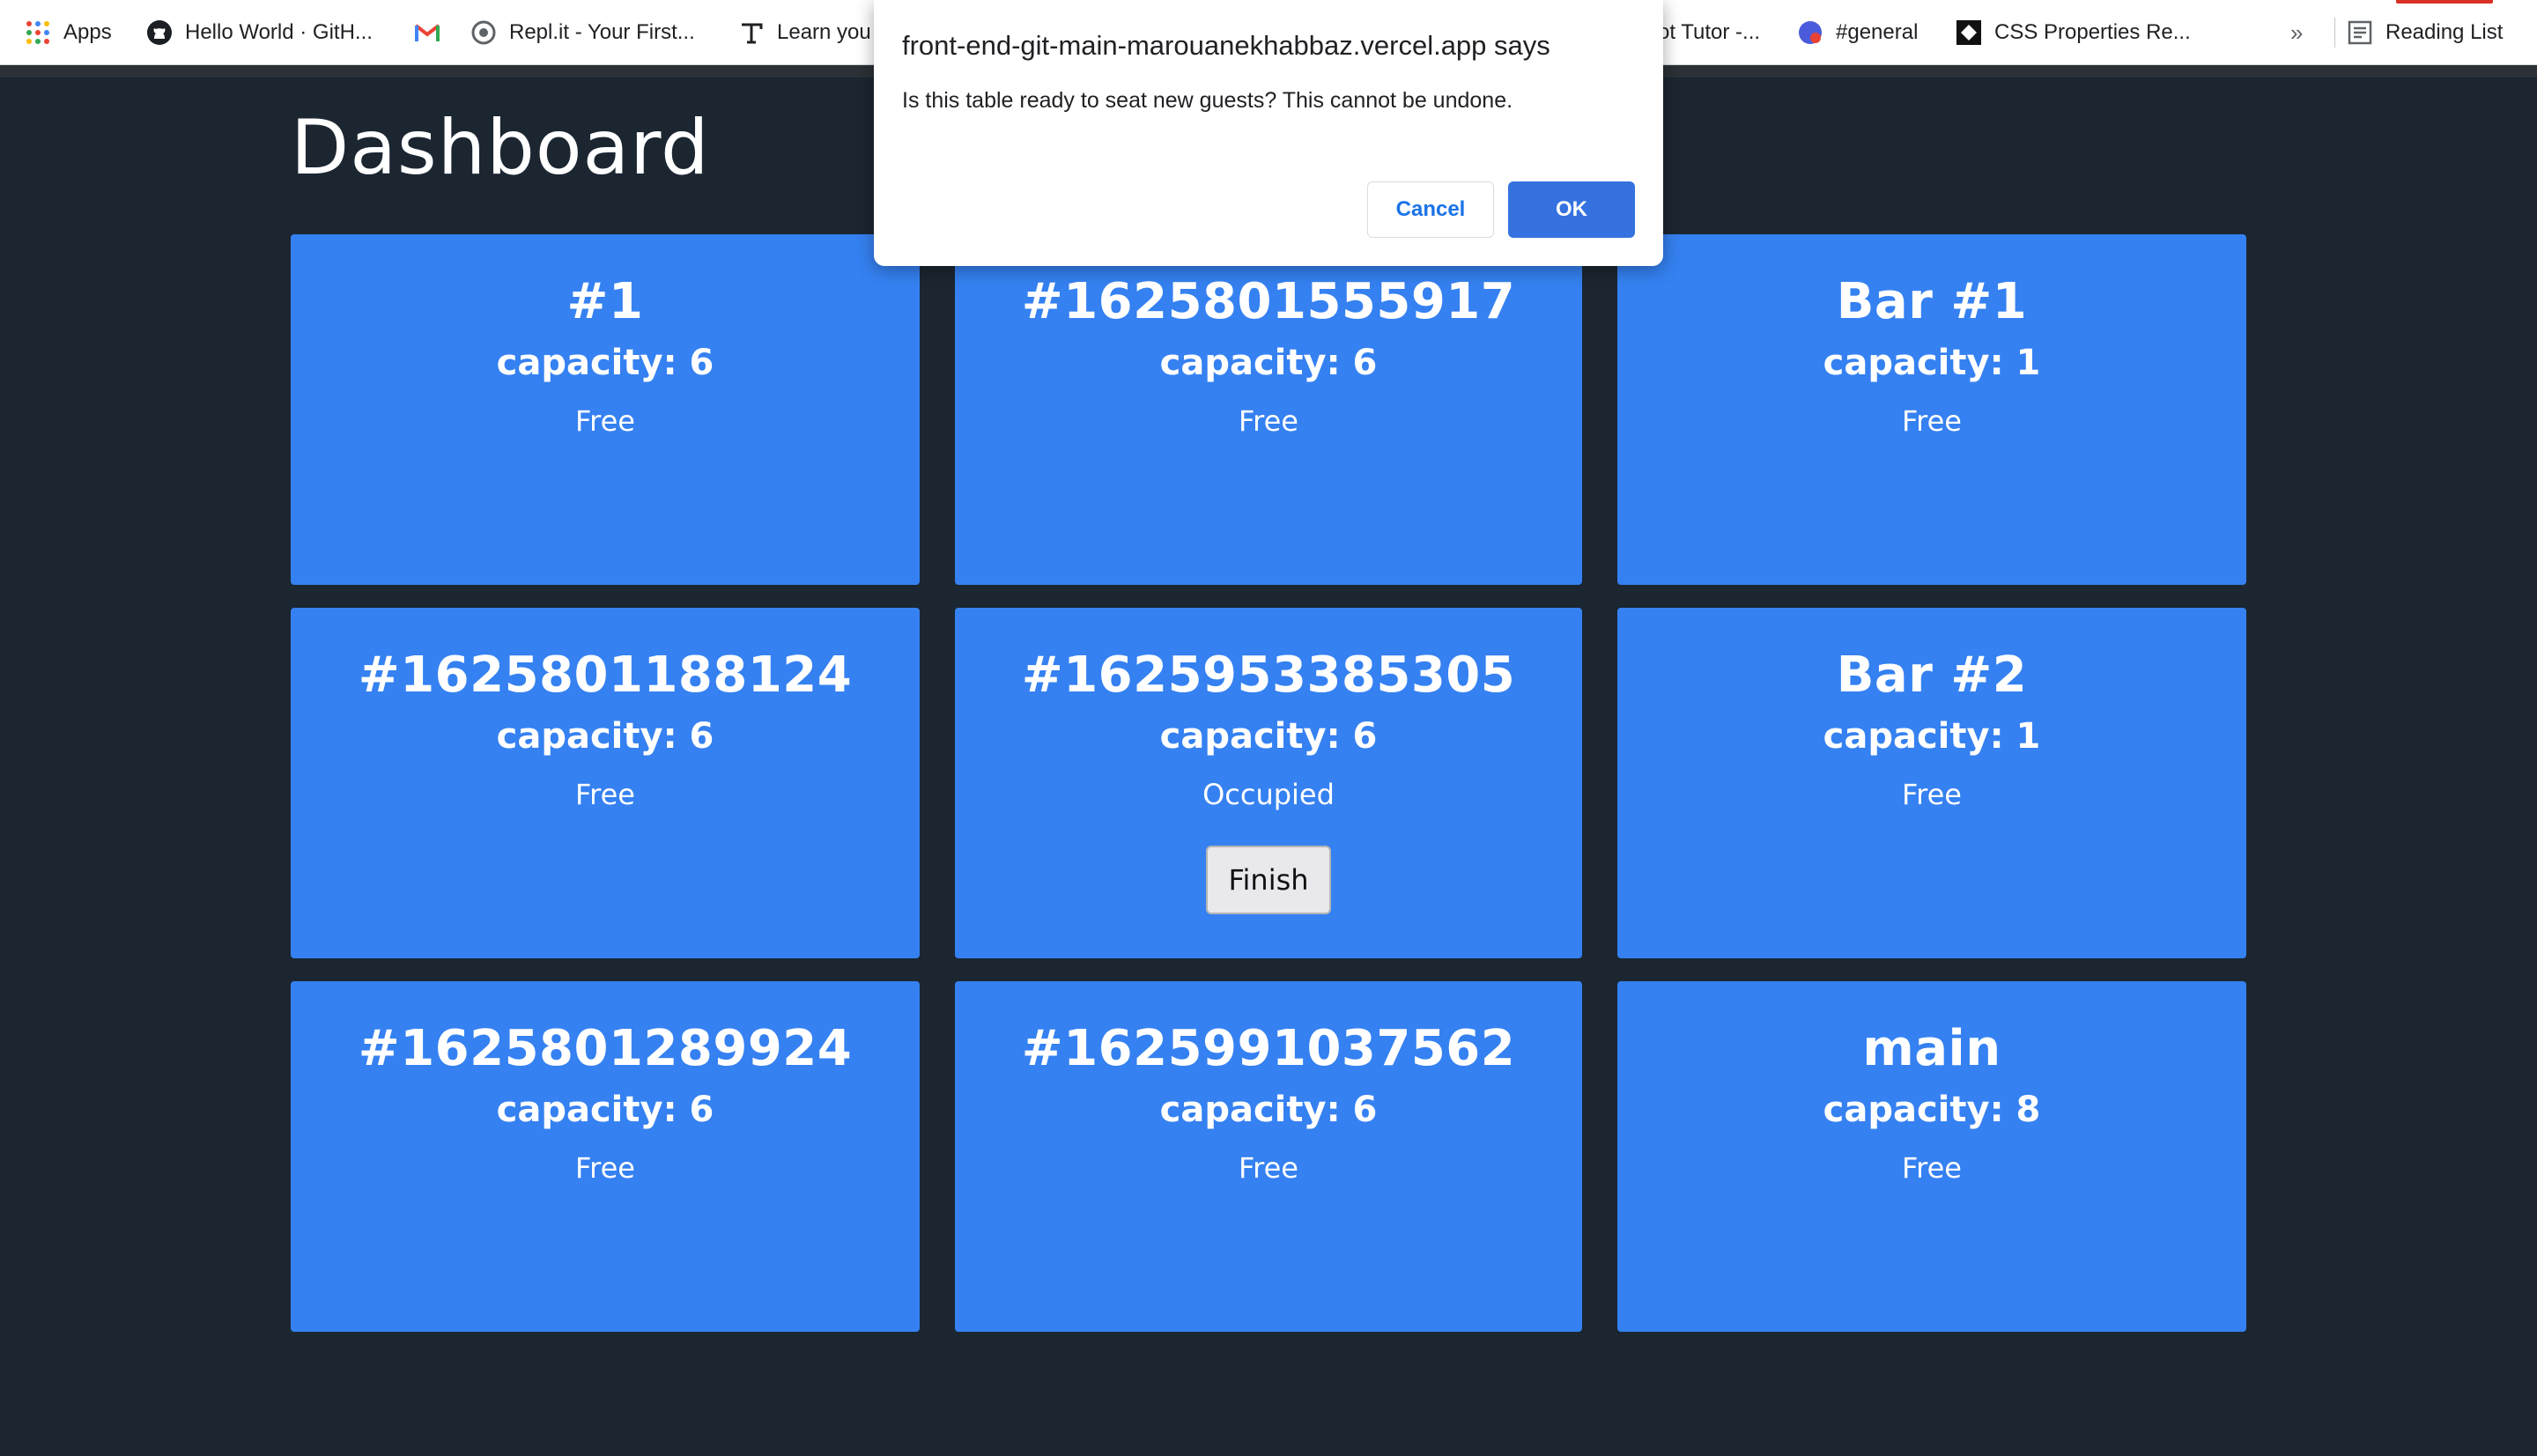 The height and width of the screenshot is (1456, 2537). I want to click on table-name: #1625801188124, so click(605, 675).